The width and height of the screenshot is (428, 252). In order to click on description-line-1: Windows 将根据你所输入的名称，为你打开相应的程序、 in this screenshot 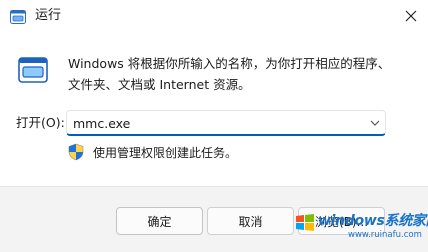, I will do `click(229, 63)`.